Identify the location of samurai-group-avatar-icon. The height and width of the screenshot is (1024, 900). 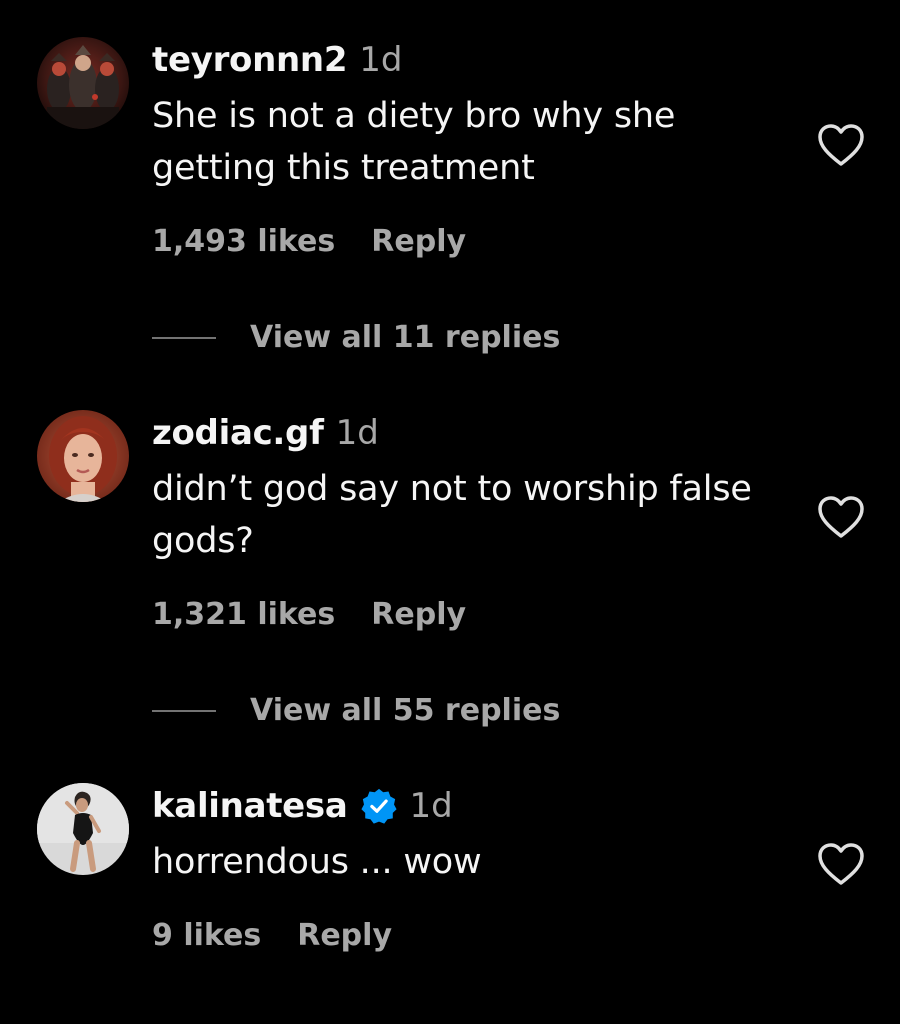
(83, 83).